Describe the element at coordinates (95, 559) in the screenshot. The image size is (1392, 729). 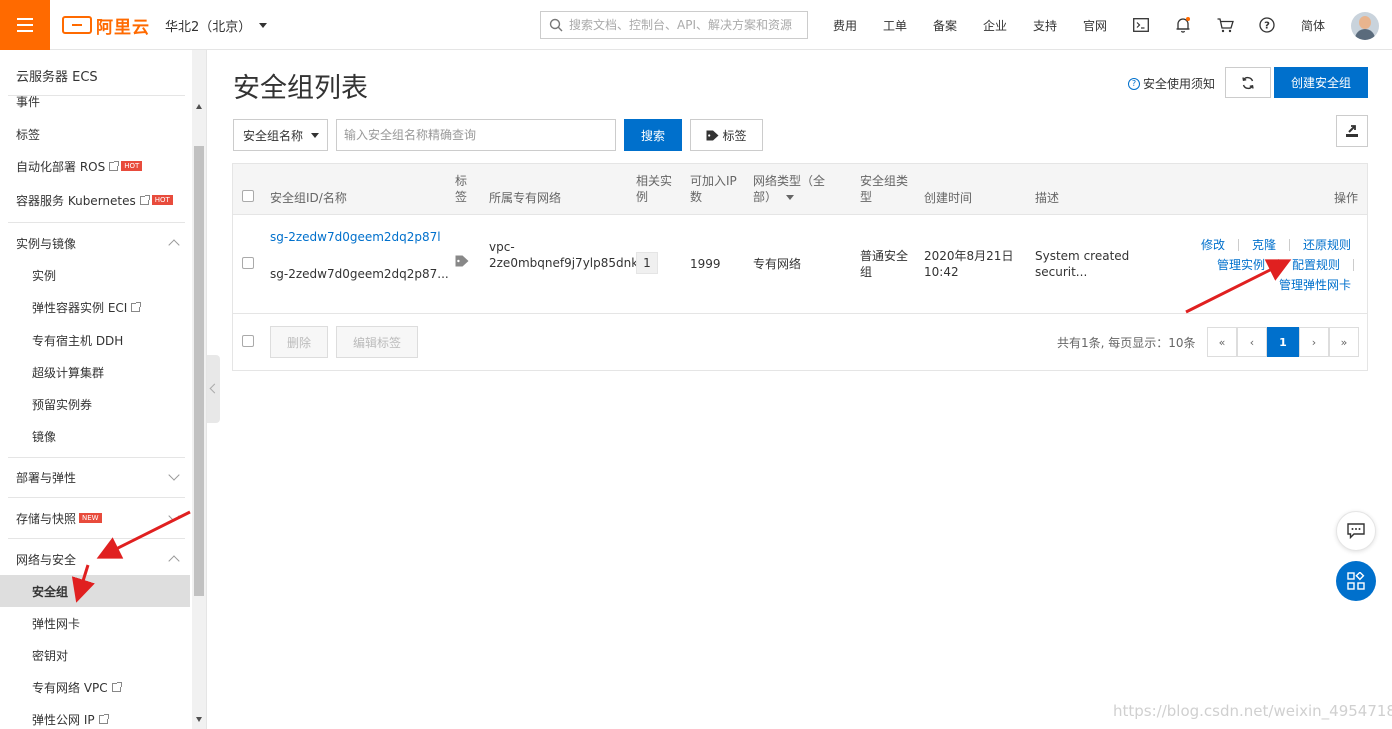
I see `sidebar-group-network: 网络与安全` at that location.